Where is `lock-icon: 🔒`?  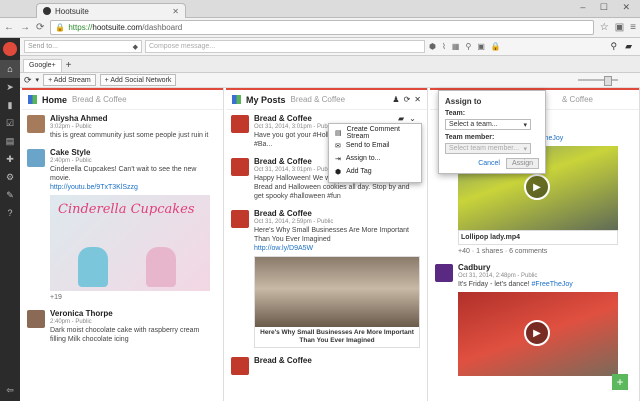 lock-icon: 🔒 is located at coordinates (496, 46).